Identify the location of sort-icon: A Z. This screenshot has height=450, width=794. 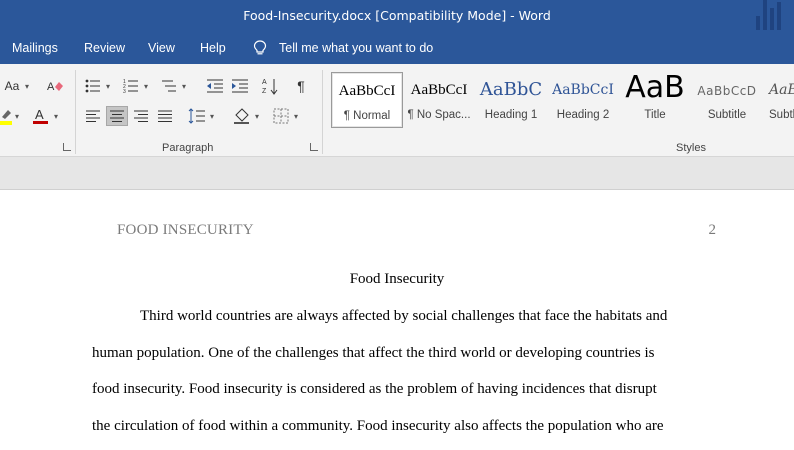
(270, 87).